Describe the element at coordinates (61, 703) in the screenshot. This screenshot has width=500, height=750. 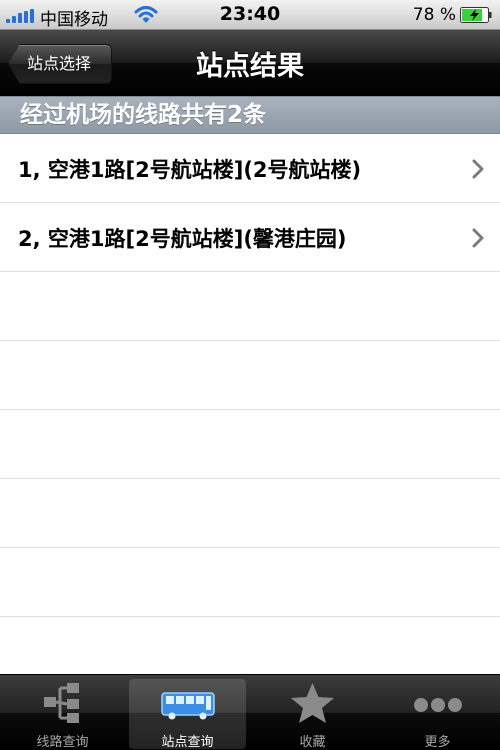
I see `route-tree-icon` at that location.